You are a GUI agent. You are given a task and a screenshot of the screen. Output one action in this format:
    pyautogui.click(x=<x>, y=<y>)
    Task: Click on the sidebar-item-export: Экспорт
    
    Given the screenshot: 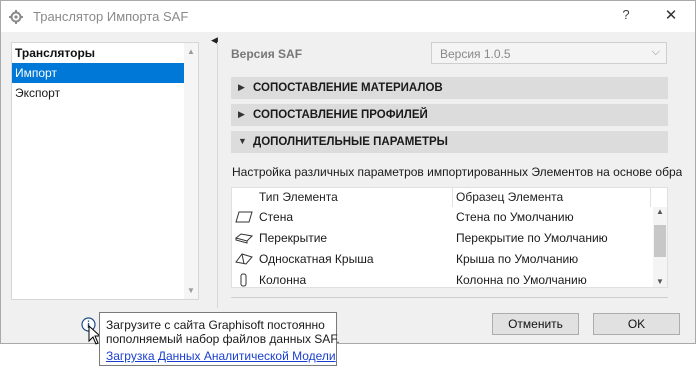 What is the action you would take?
    pyautogui.click(x=99, y=93)
    